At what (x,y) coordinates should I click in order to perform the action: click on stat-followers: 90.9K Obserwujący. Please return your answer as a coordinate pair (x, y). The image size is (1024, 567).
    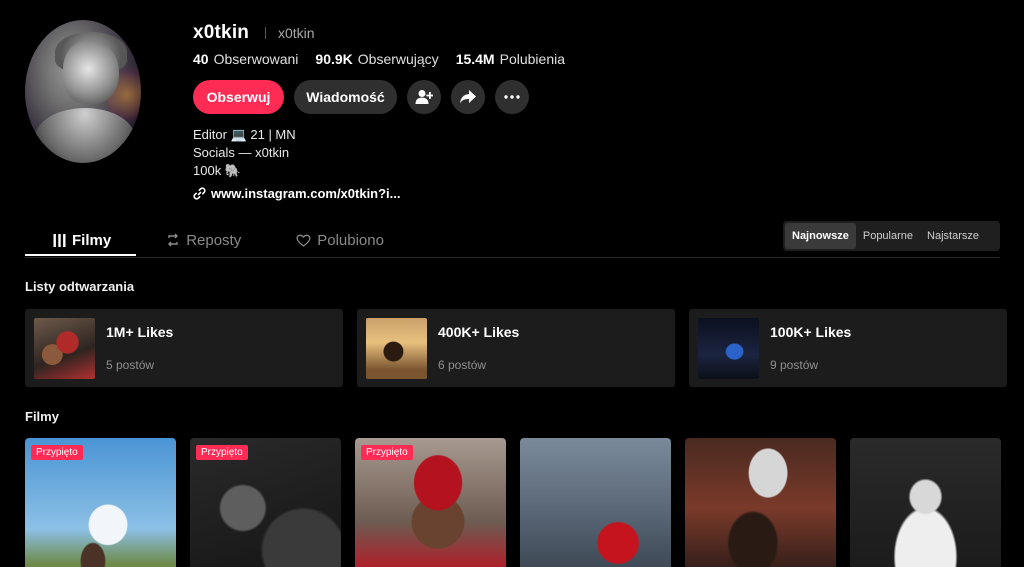
    Looking at the image, I should click on (376, 59).